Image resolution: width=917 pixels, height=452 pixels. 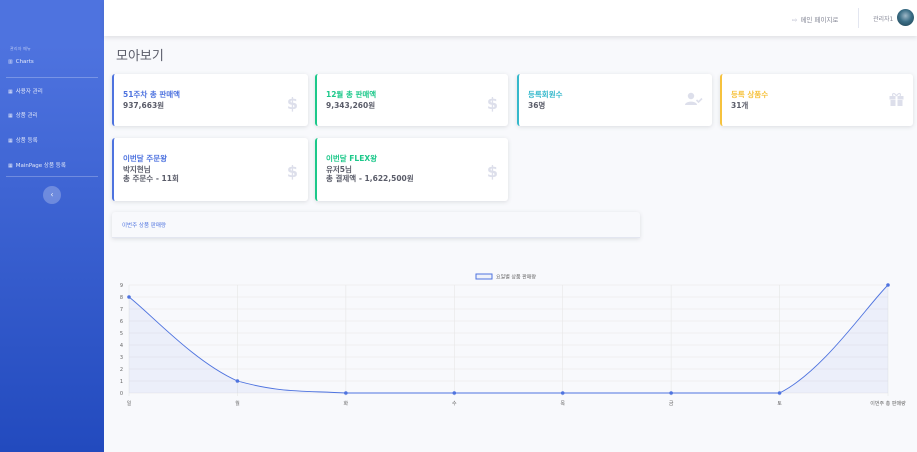 I want to click on sidebar-toggle-button: ‹, so click(x=52, y=195).